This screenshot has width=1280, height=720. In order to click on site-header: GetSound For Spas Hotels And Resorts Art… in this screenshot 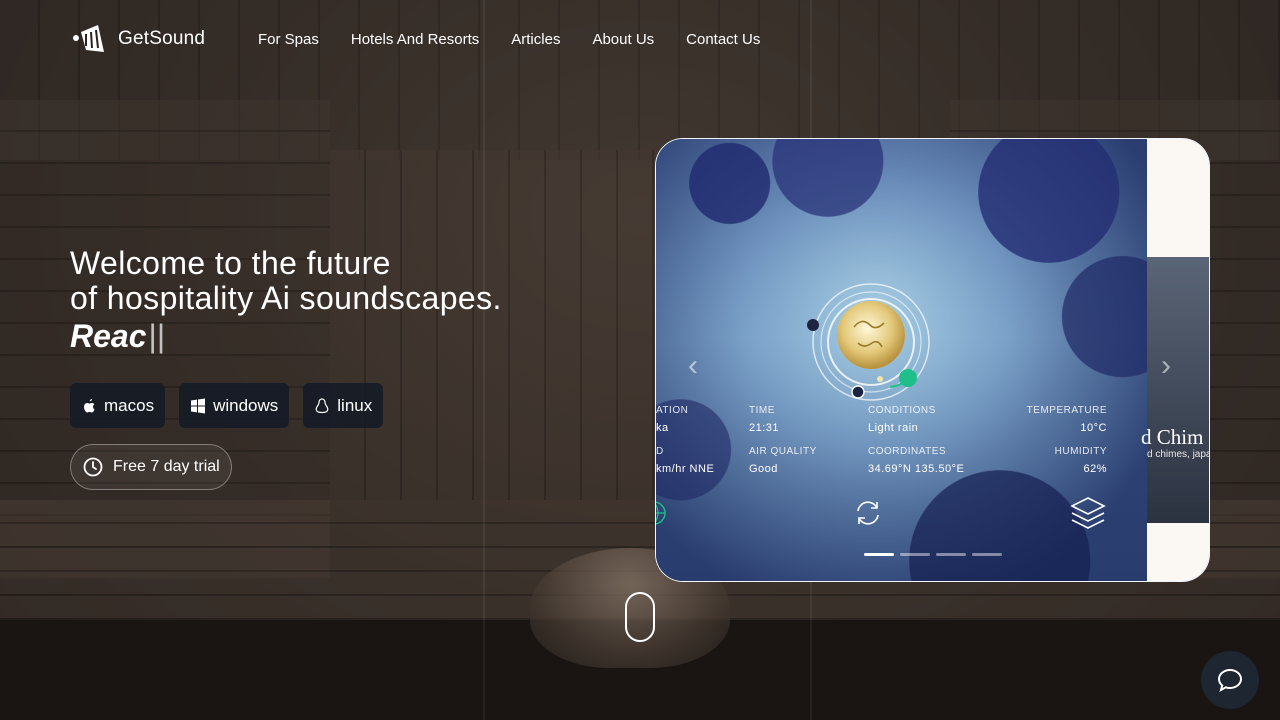, I will do `click(640, 40)`.